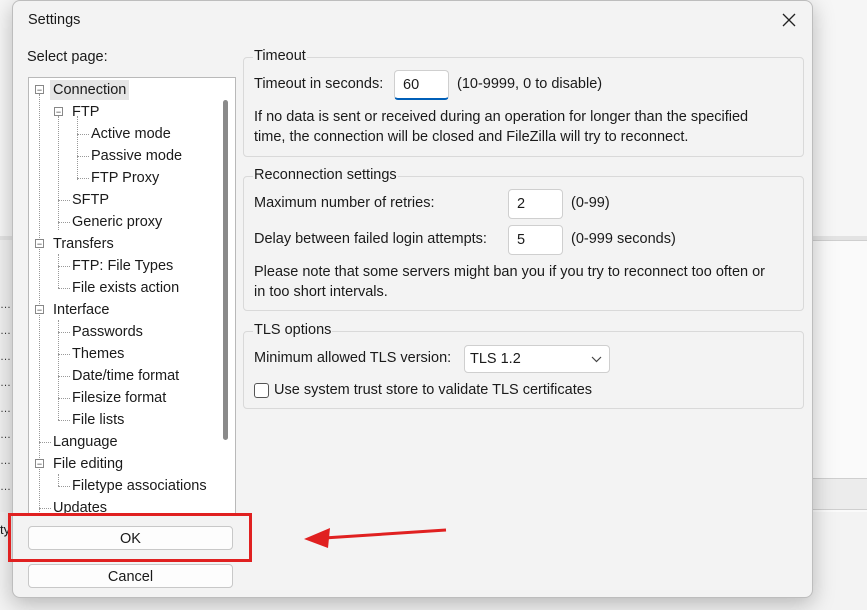  What do you see at coordinates (130, 537) in the screenshot?
I see `ok-highlight-box` at bounding box center [130, 537].